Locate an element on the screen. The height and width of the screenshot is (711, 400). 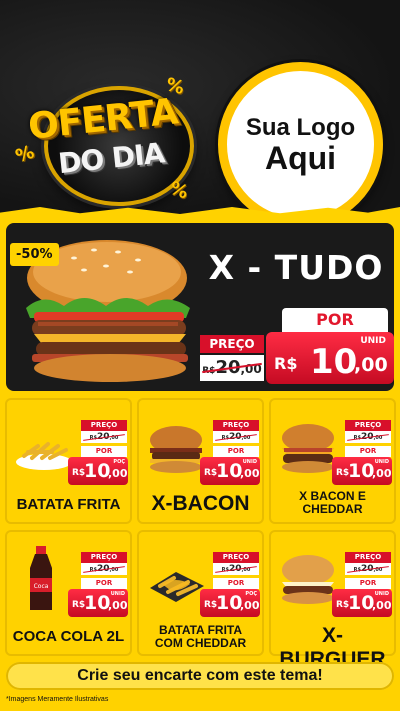
hero-preco-label: PREÇO is located at coordinates (232, 344).